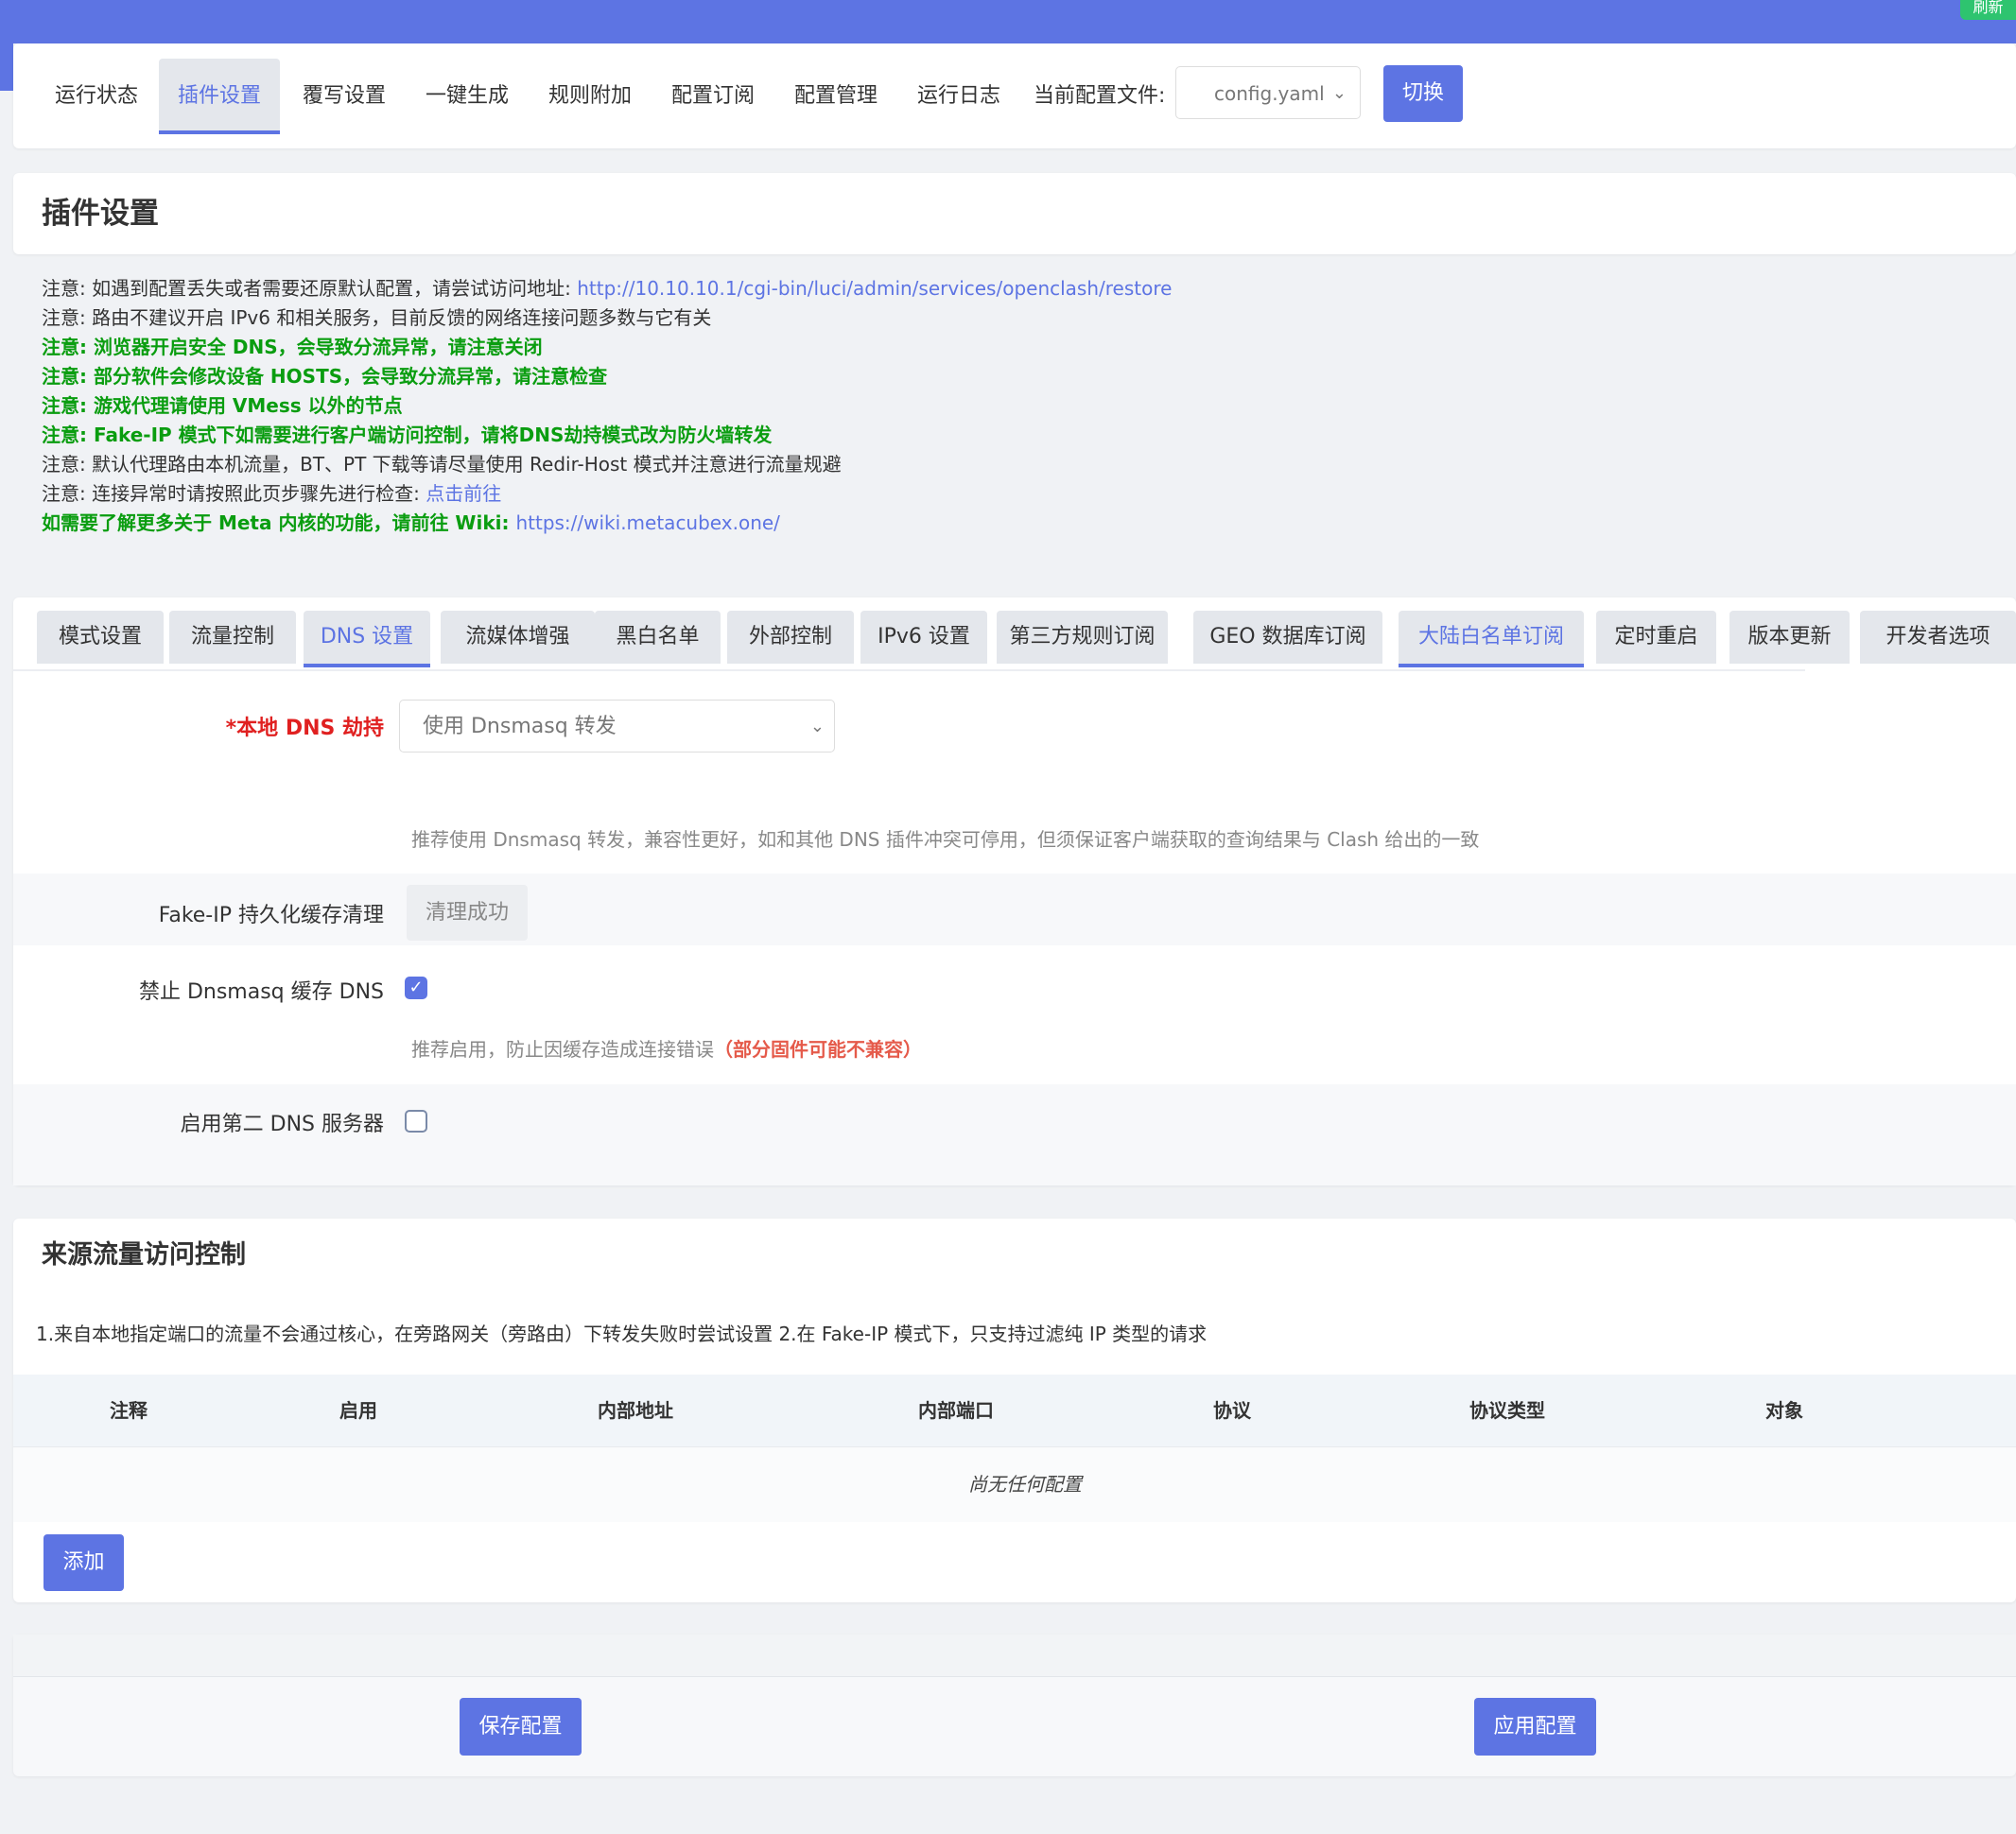  Describe the element at coordinates (234, 493) in the screenshot. I see `note-connection-check-text: 注意: 连接异常时请按照此页步骤先进行检查:` at that location.